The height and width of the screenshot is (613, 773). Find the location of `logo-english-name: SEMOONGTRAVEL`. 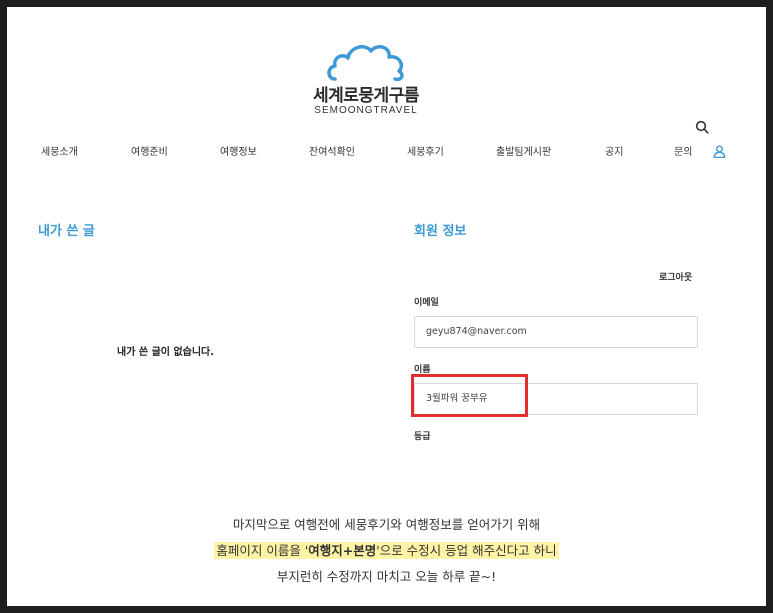

logo-english-name: SEMOONGTRAVEL is located at coordinates (366, 110).